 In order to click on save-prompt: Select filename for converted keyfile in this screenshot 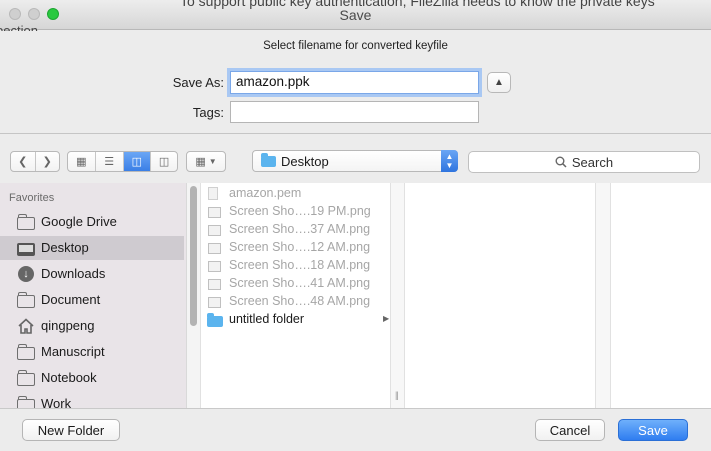, I will do `click(355, 46)`.